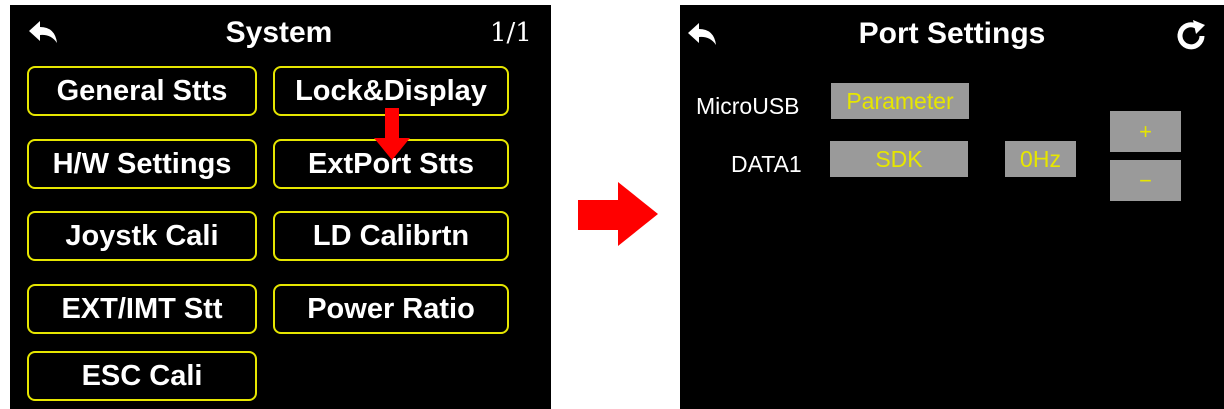  What do you see at coordinates (142, 236) in the screenshot?
I see `joystick-cali-button: Joystk Cali` at bounding box center [142, 236].